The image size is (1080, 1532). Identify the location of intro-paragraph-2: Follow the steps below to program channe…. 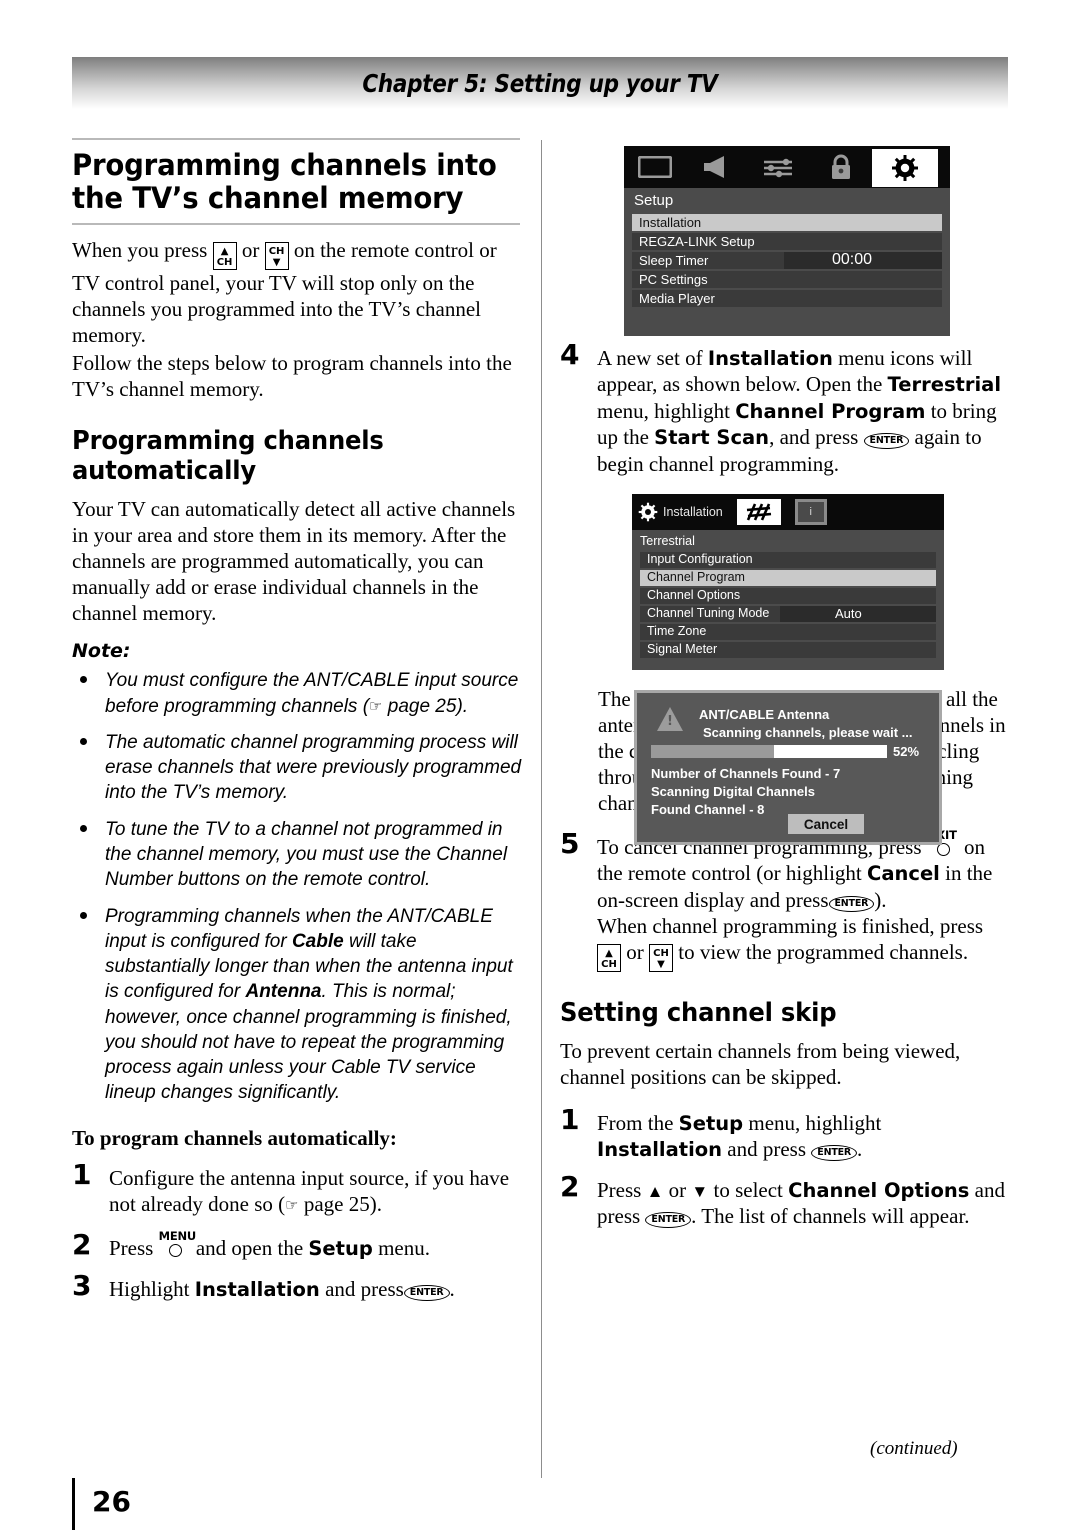
(292, 376).